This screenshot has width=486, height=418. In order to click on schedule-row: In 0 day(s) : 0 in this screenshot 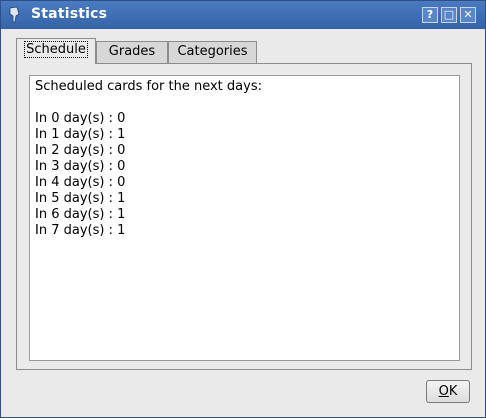, I will do `click(80, 118)`.